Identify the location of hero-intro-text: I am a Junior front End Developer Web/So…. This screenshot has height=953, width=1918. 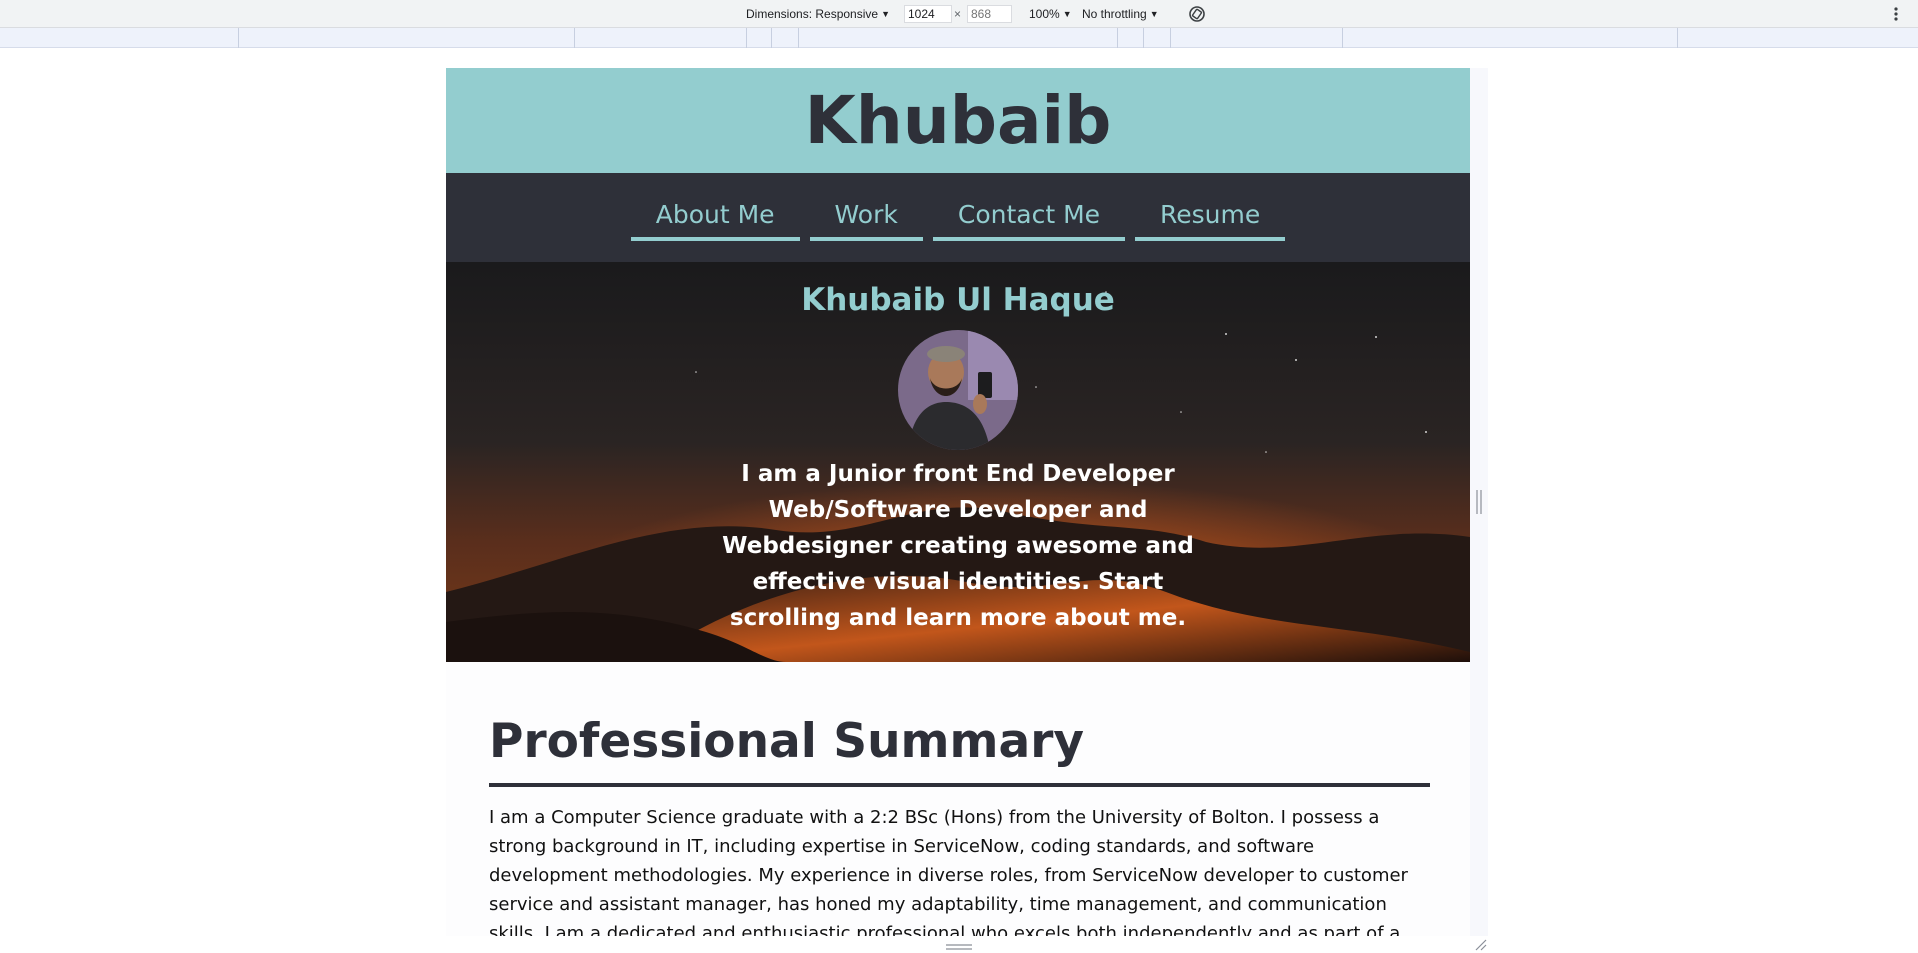
(958, 546).